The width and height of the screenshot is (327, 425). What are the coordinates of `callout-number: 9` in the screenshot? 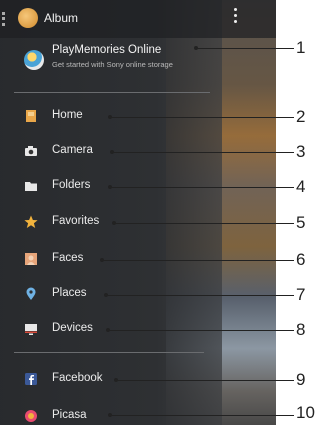 It's located at (301, 379).